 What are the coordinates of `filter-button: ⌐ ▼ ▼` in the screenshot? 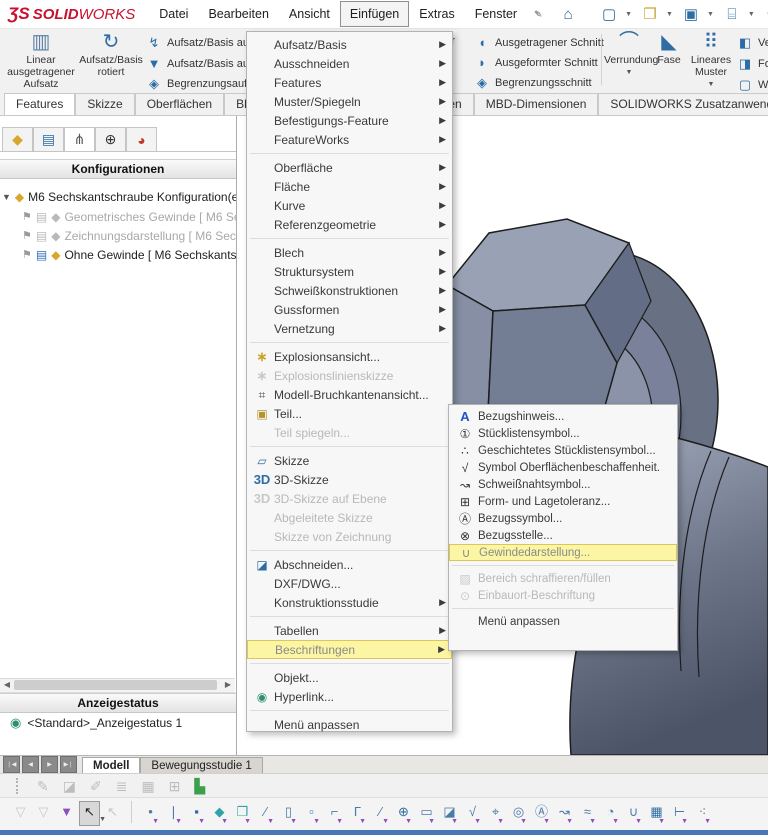 It's located at (334, 813).